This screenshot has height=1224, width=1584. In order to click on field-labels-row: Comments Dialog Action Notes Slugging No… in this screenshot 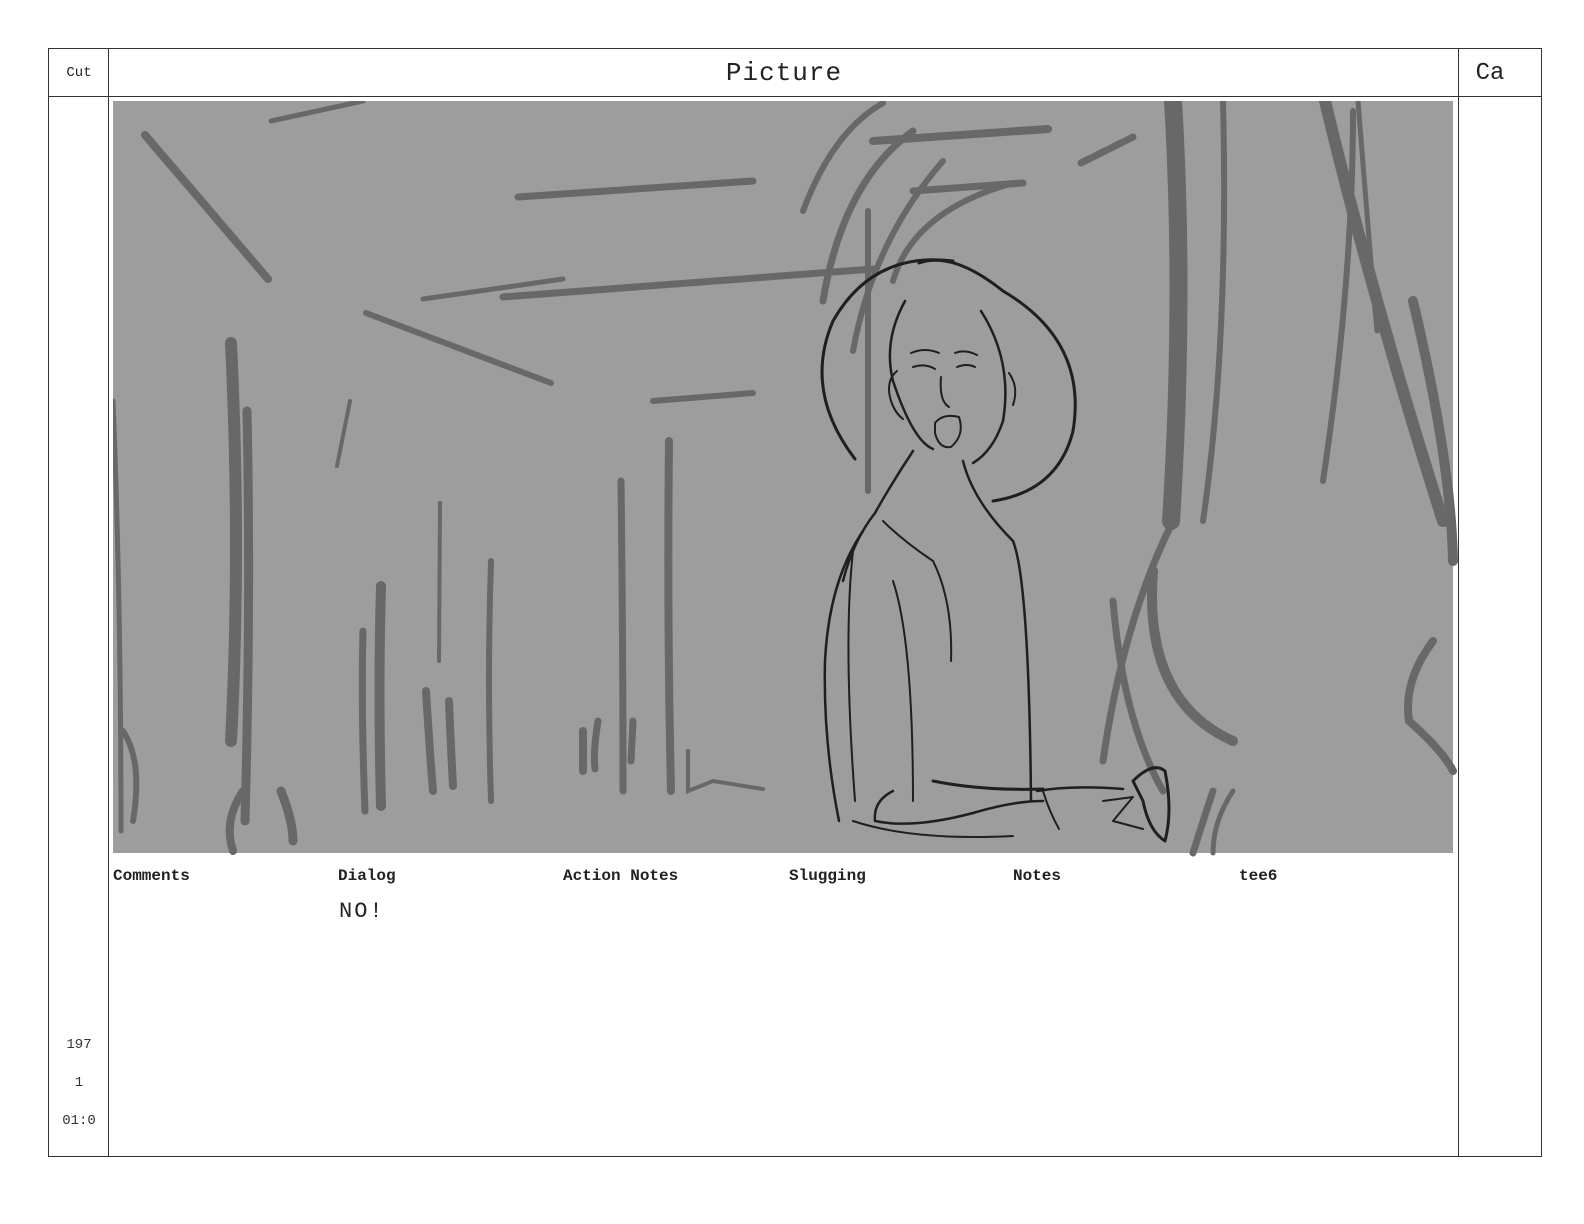, I will do `click(799, 873)`.